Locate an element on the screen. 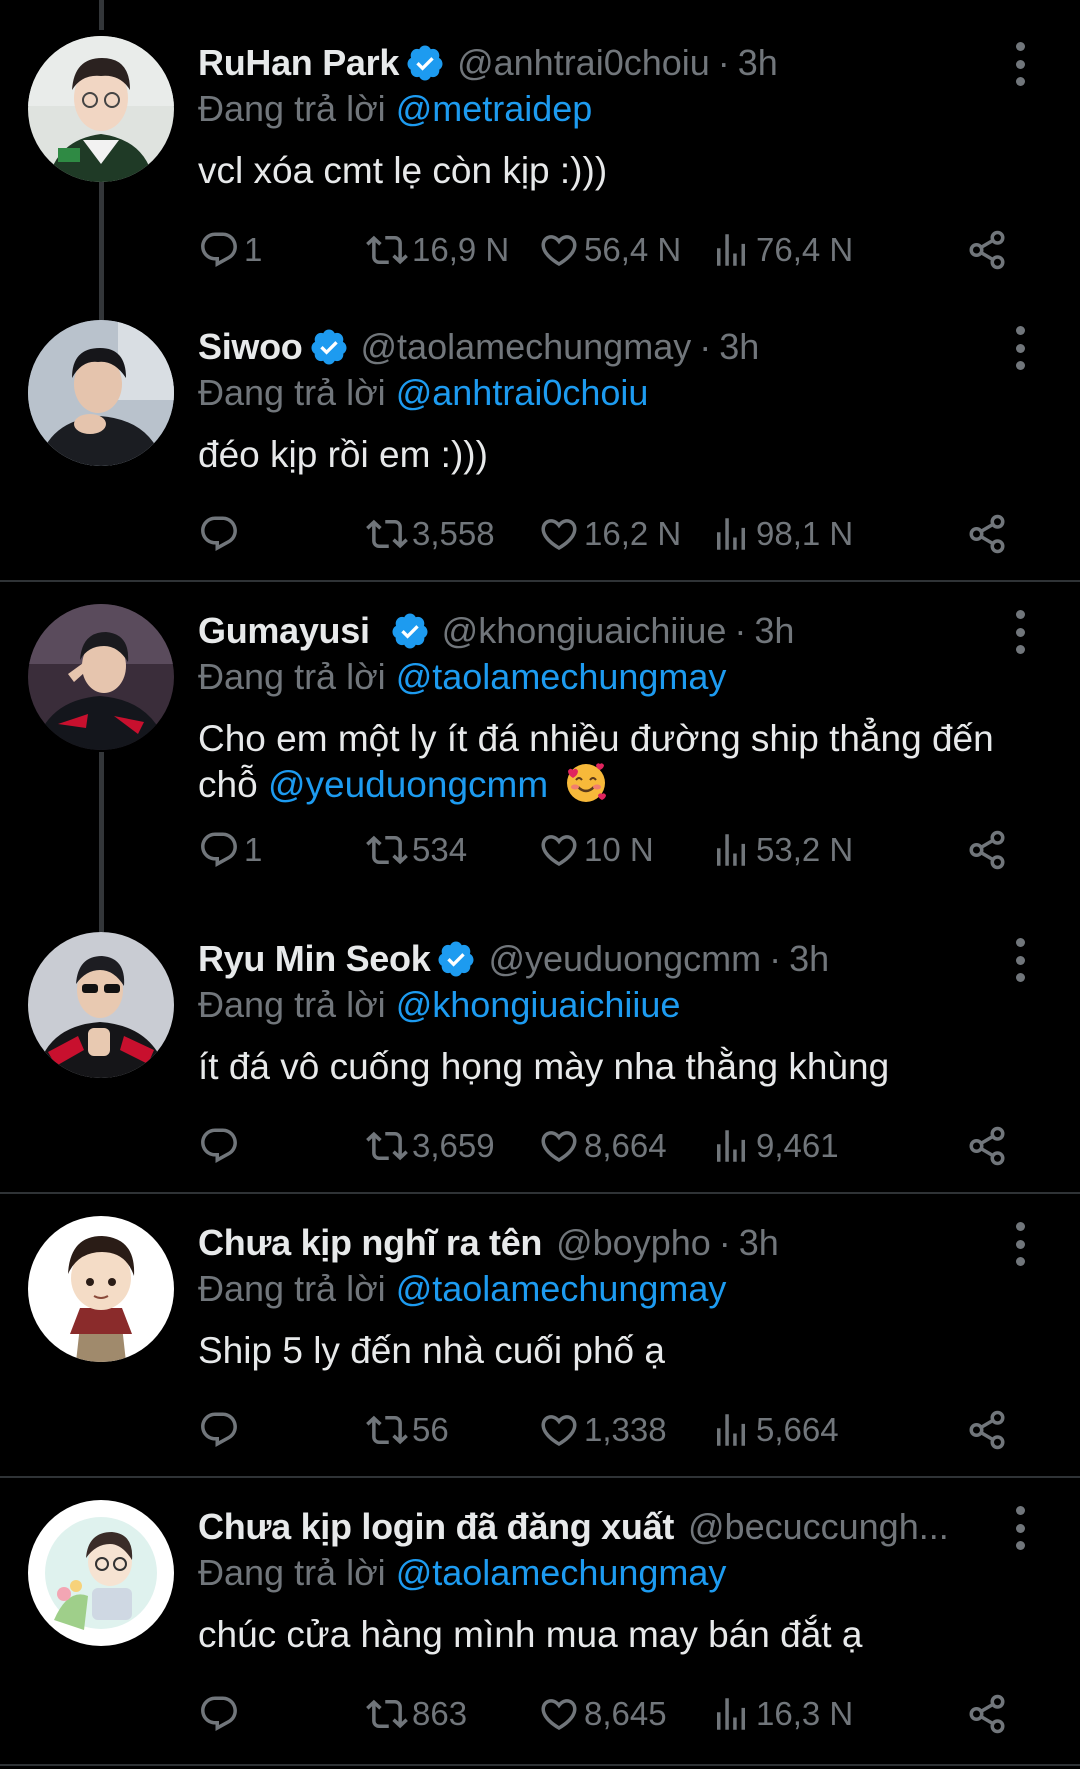  retweet-count: 3,659 is located at coordinates (453, 1145).